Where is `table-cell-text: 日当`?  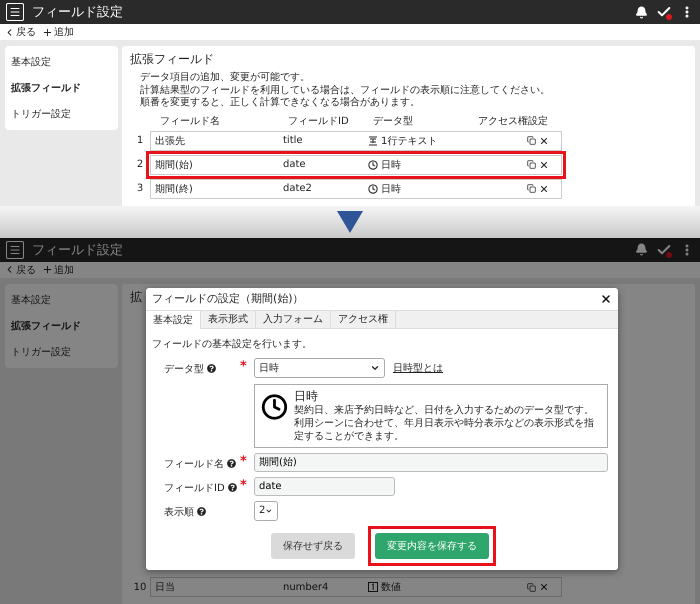
table-cell-text: 日当 is located at coordinates (165, 587).